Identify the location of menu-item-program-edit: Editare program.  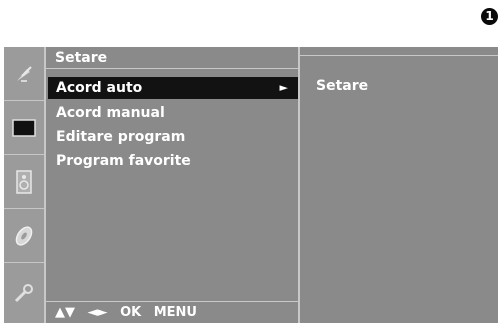
(173, 137).